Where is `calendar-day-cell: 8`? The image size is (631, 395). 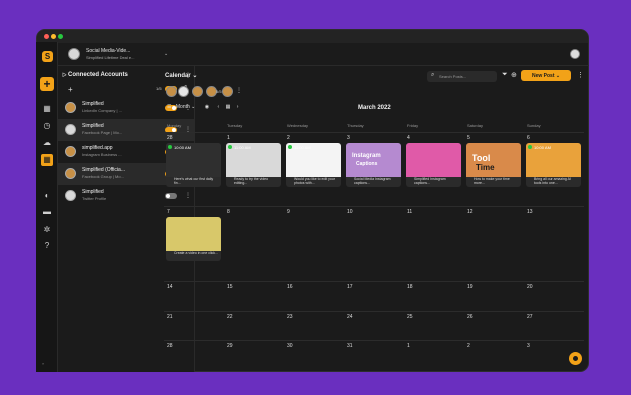 calendar-day-cell: 8 is located at coordinates (254, 243).